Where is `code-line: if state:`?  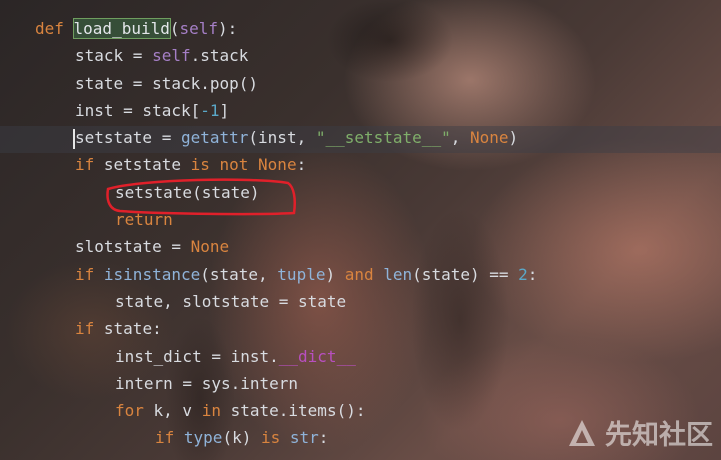 code-line: if state: is located at coordinates (268, 328).